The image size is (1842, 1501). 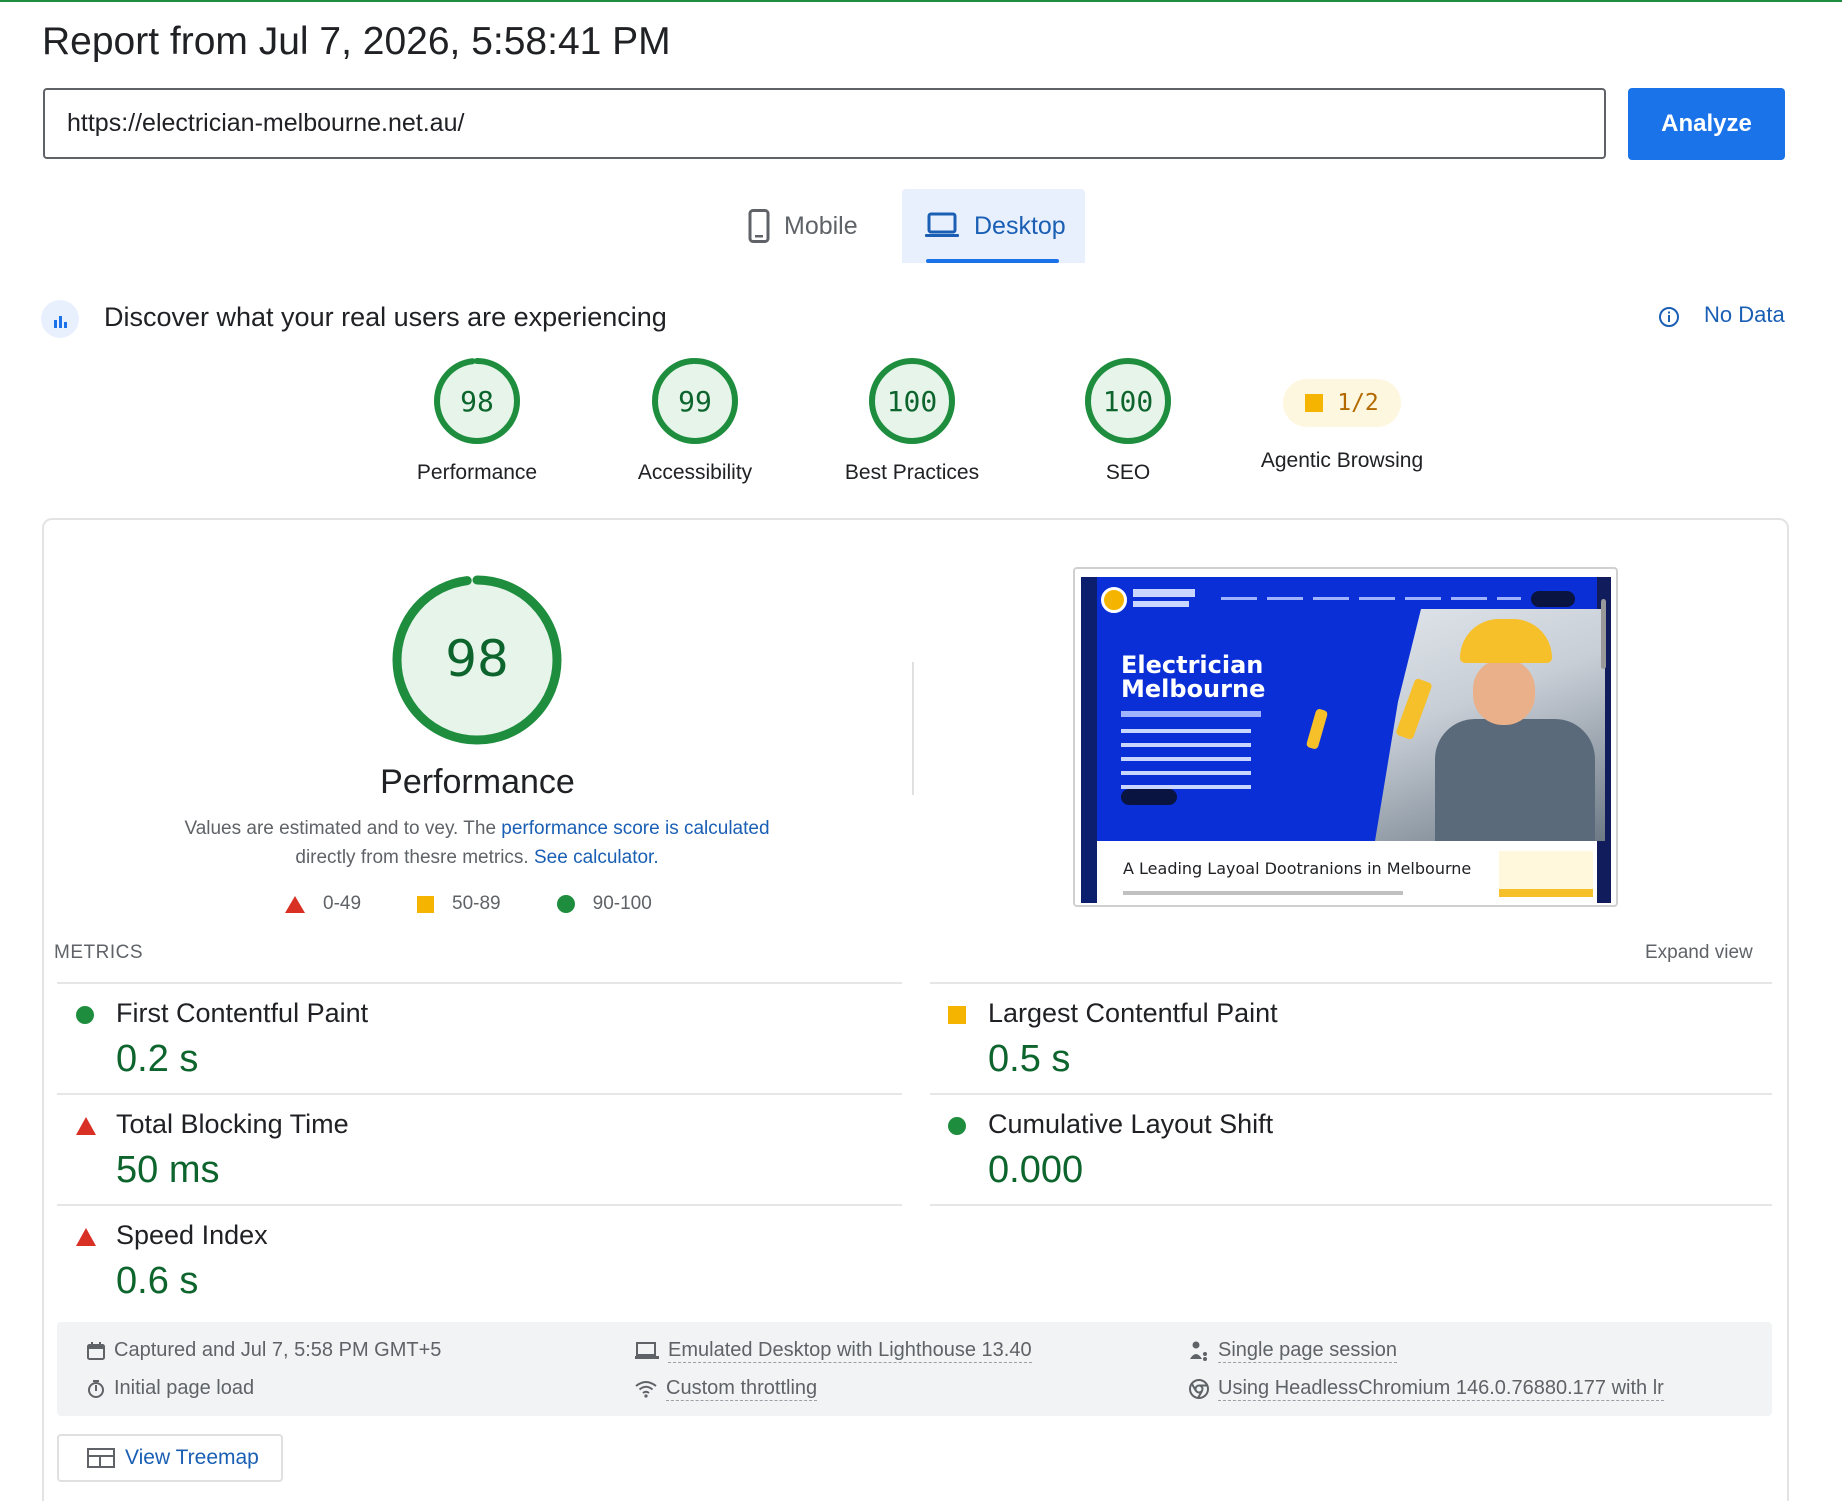 I want to click on vertical-divider, so click(x=913, y=728).